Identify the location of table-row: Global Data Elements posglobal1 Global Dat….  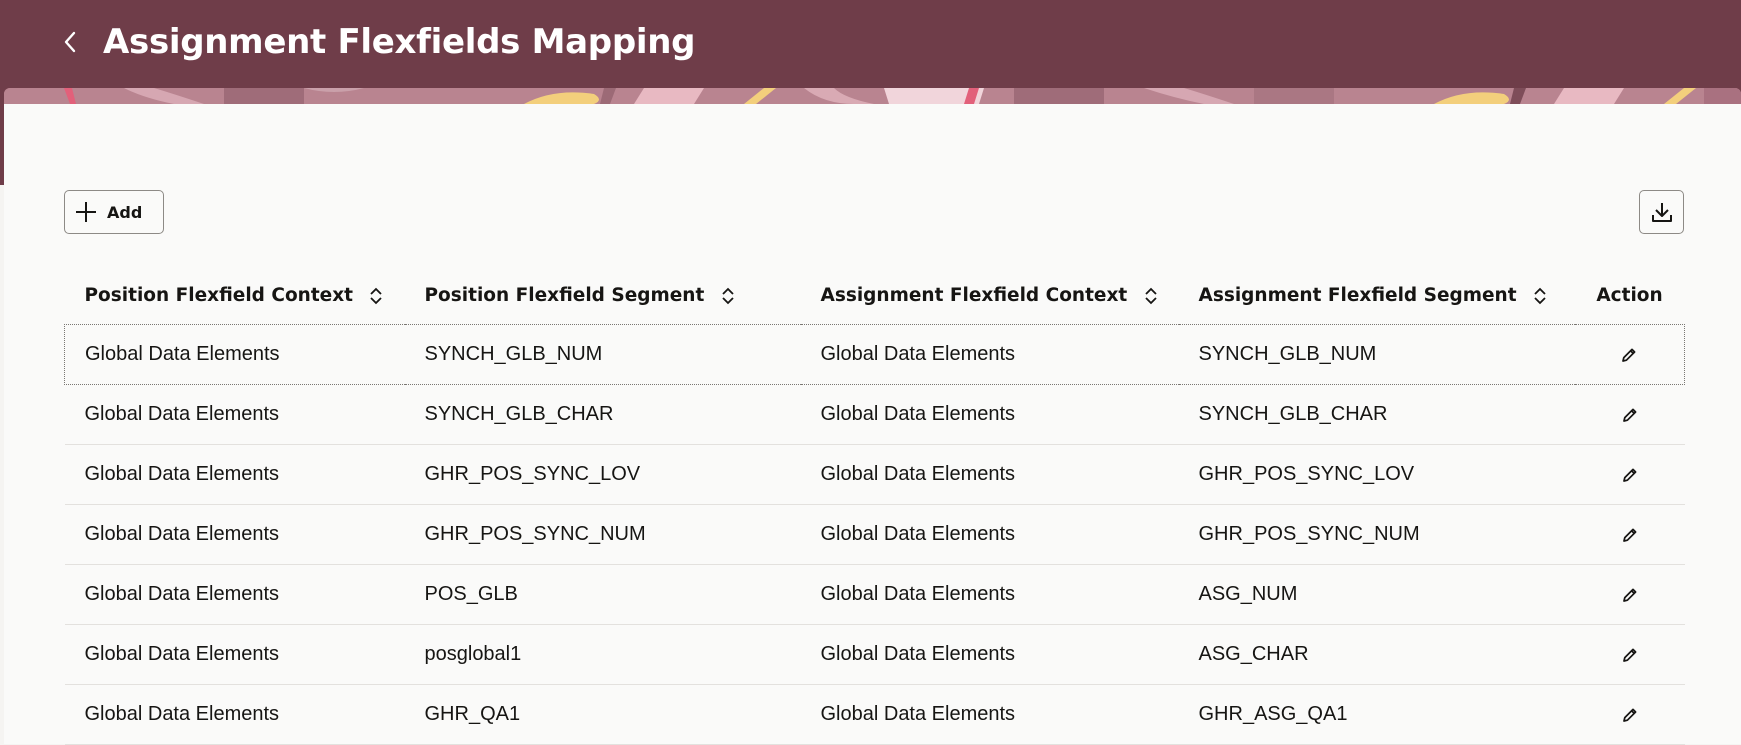
(874, 654).